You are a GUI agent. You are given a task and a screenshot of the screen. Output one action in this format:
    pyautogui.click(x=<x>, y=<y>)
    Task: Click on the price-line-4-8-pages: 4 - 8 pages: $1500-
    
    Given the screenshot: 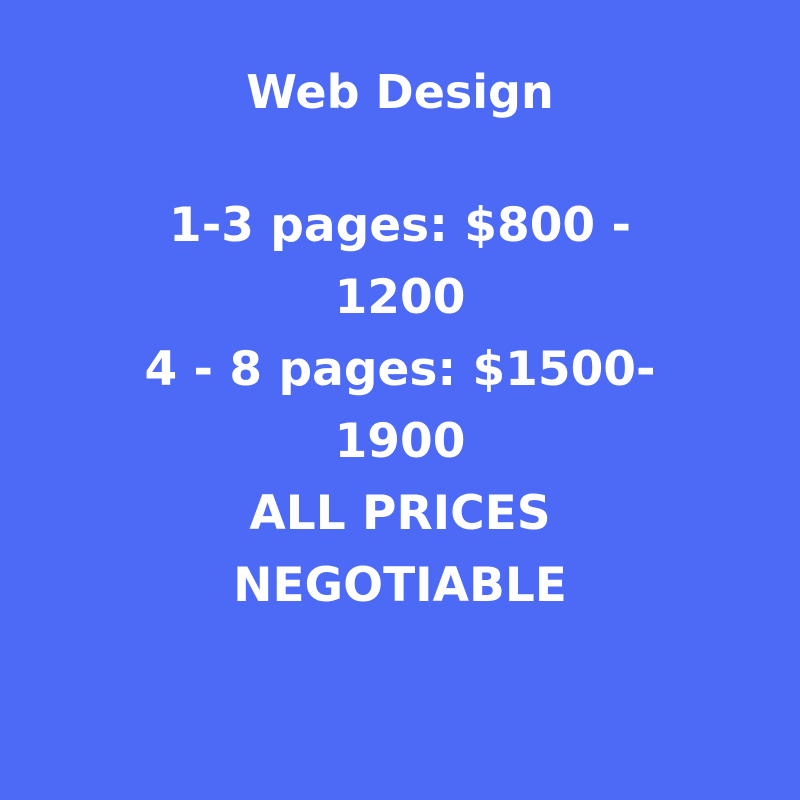 What is the action you would take?
    pyautogui.click(x=400, y=369)
    